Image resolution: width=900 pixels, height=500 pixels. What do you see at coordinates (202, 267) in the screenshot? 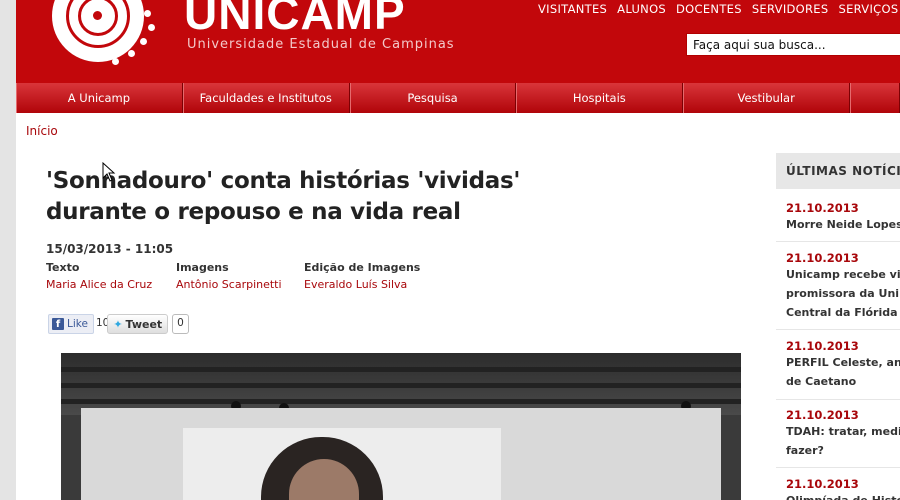
I see `credit-label: Imagens` at bounding box center [202, 267].